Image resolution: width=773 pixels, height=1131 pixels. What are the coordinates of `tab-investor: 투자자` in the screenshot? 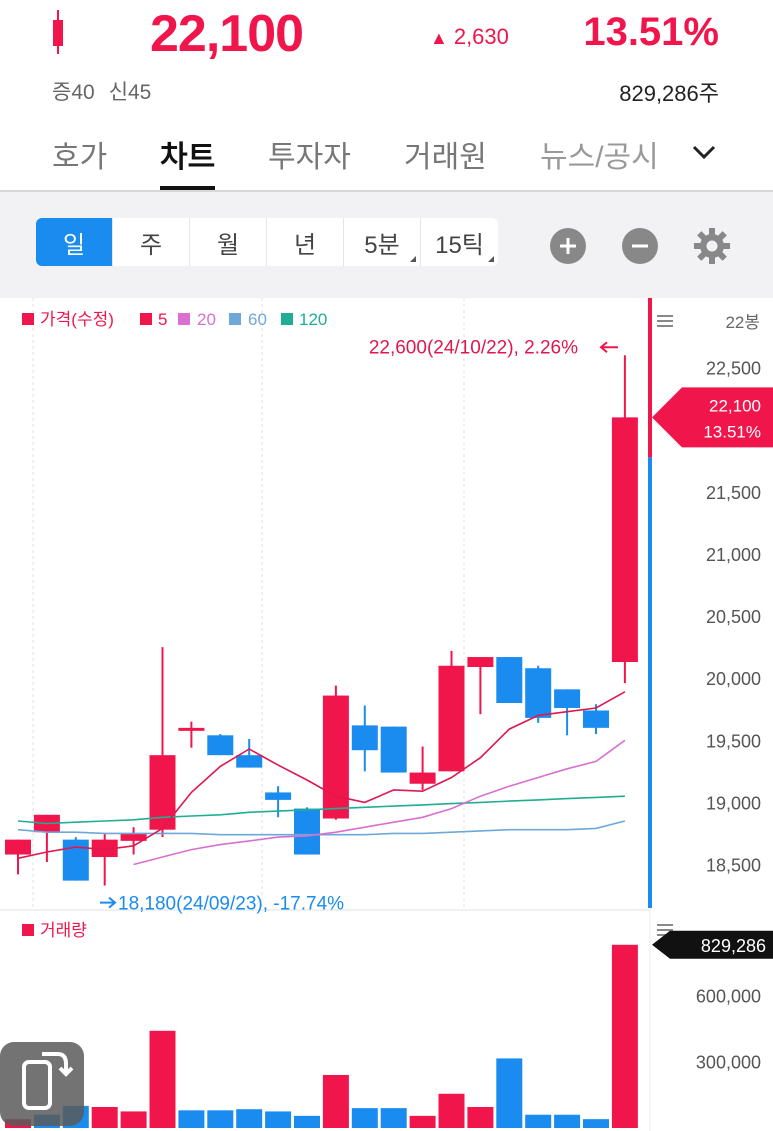 It's located at (309, 160).